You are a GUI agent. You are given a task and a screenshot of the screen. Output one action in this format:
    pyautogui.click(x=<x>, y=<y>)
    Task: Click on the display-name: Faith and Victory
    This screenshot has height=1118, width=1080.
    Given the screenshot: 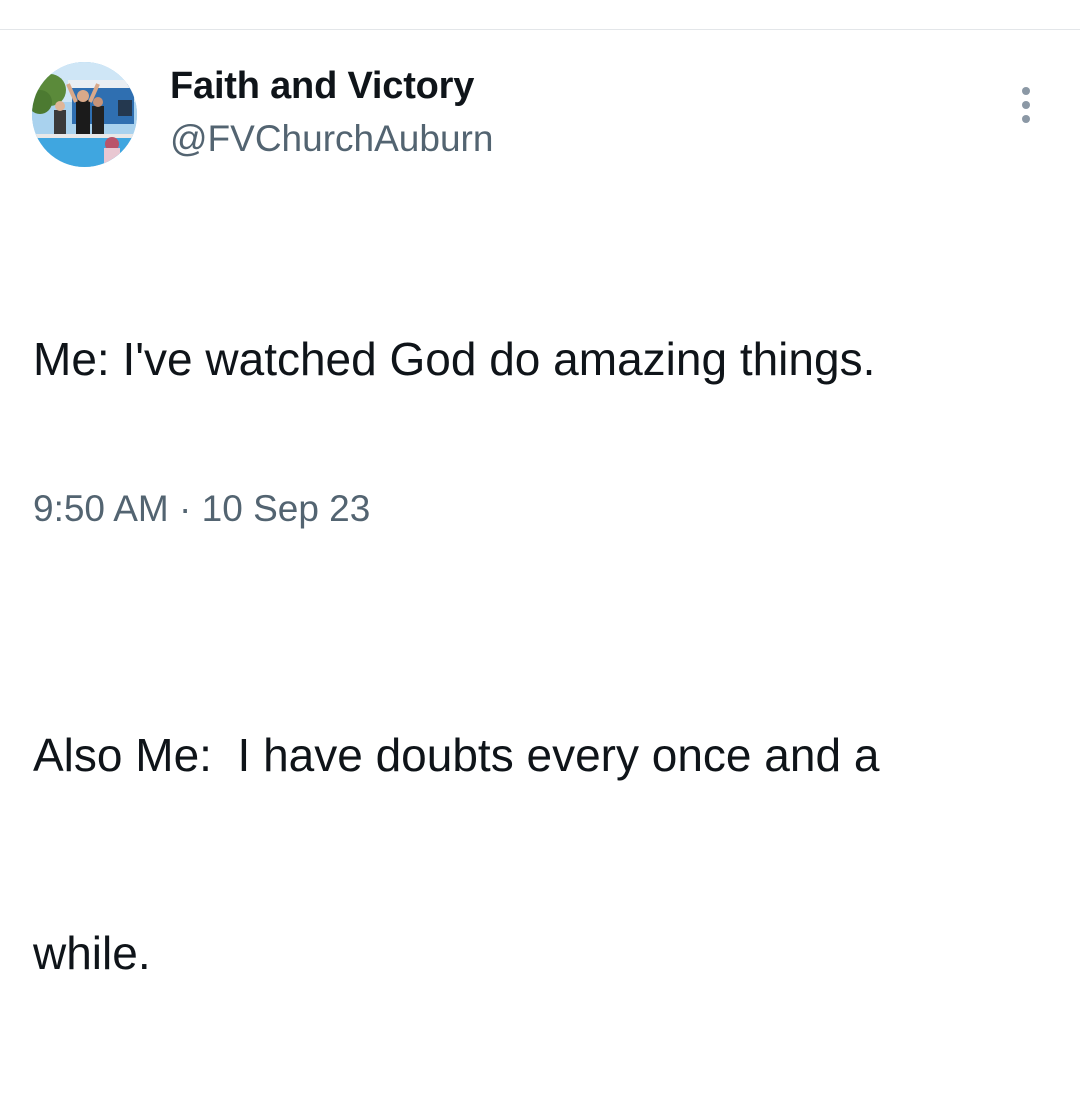 What is the action you would take?
    pyautogui.click(x=322, y=86)
    